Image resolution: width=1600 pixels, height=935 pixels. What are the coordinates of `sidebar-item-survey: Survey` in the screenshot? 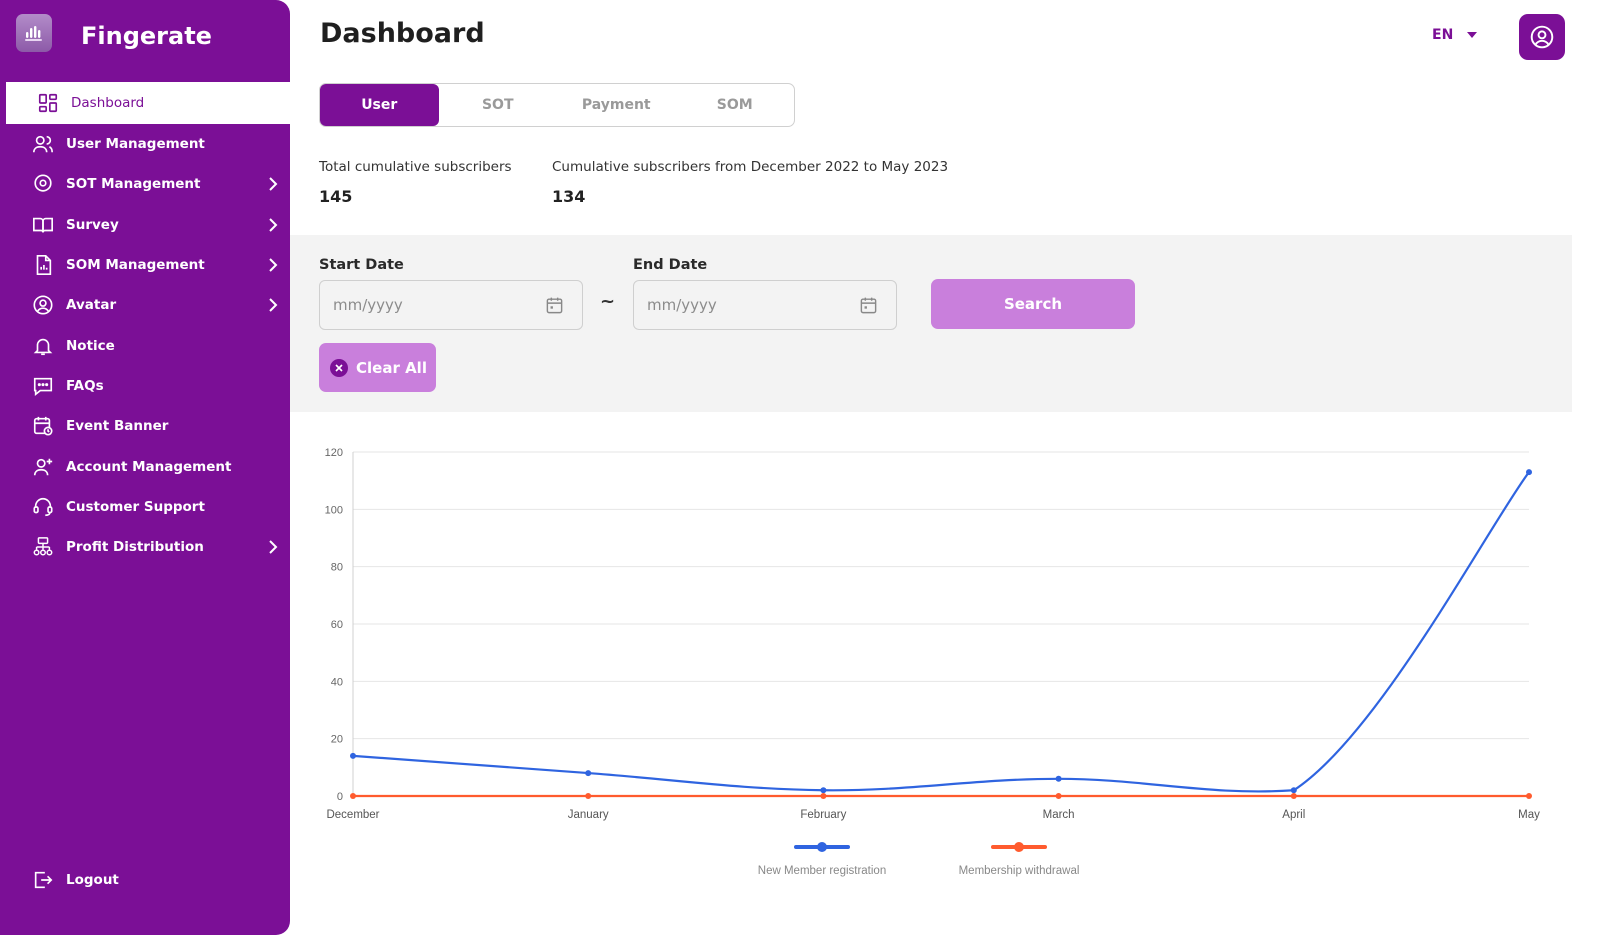 It's located at (148, 225).